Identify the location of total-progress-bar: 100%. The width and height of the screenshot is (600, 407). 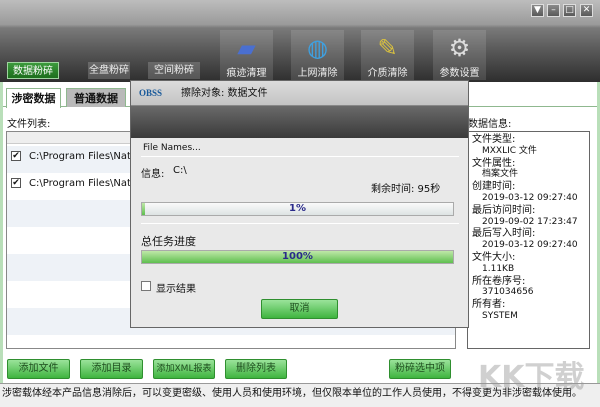
(297, 257).